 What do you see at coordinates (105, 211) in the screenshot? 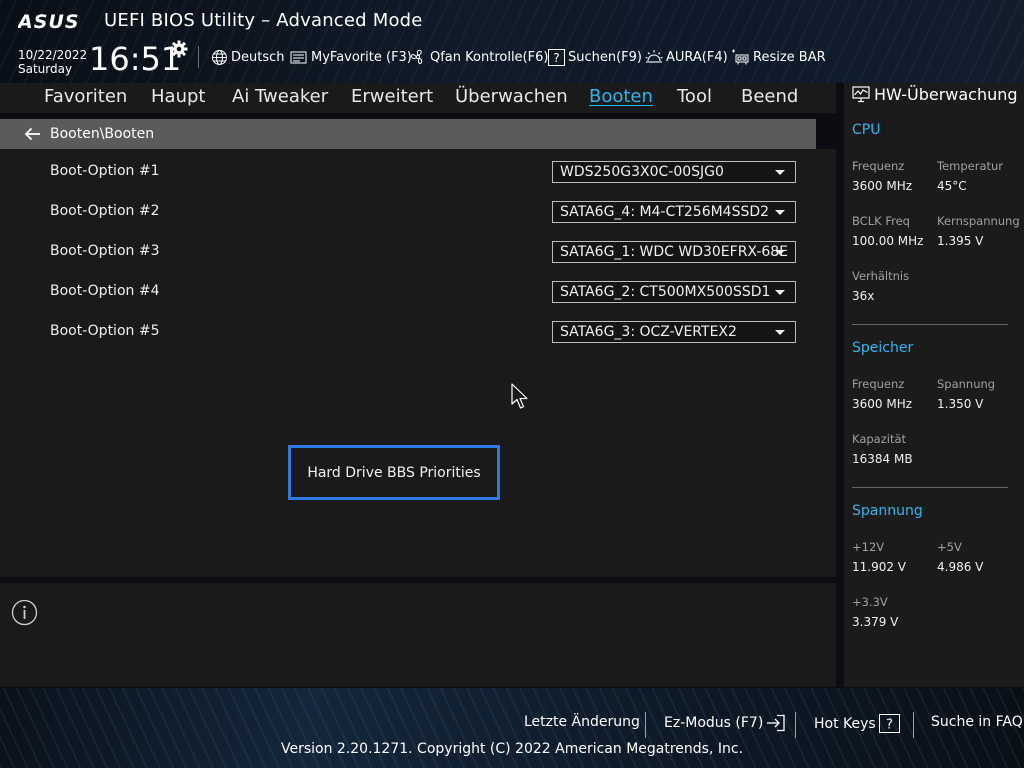
I see `boot-option-2-label: Boot-Option #2` at bounding box center [105, 211].